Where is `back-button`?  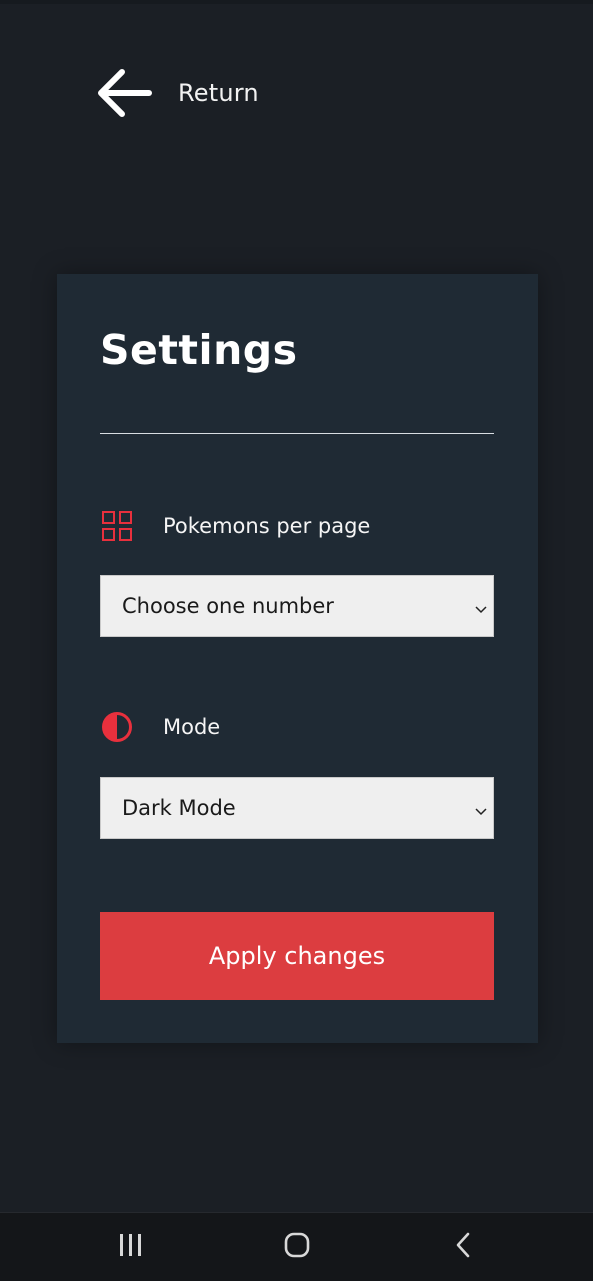 back-button is located at coordinates (463, 1247).